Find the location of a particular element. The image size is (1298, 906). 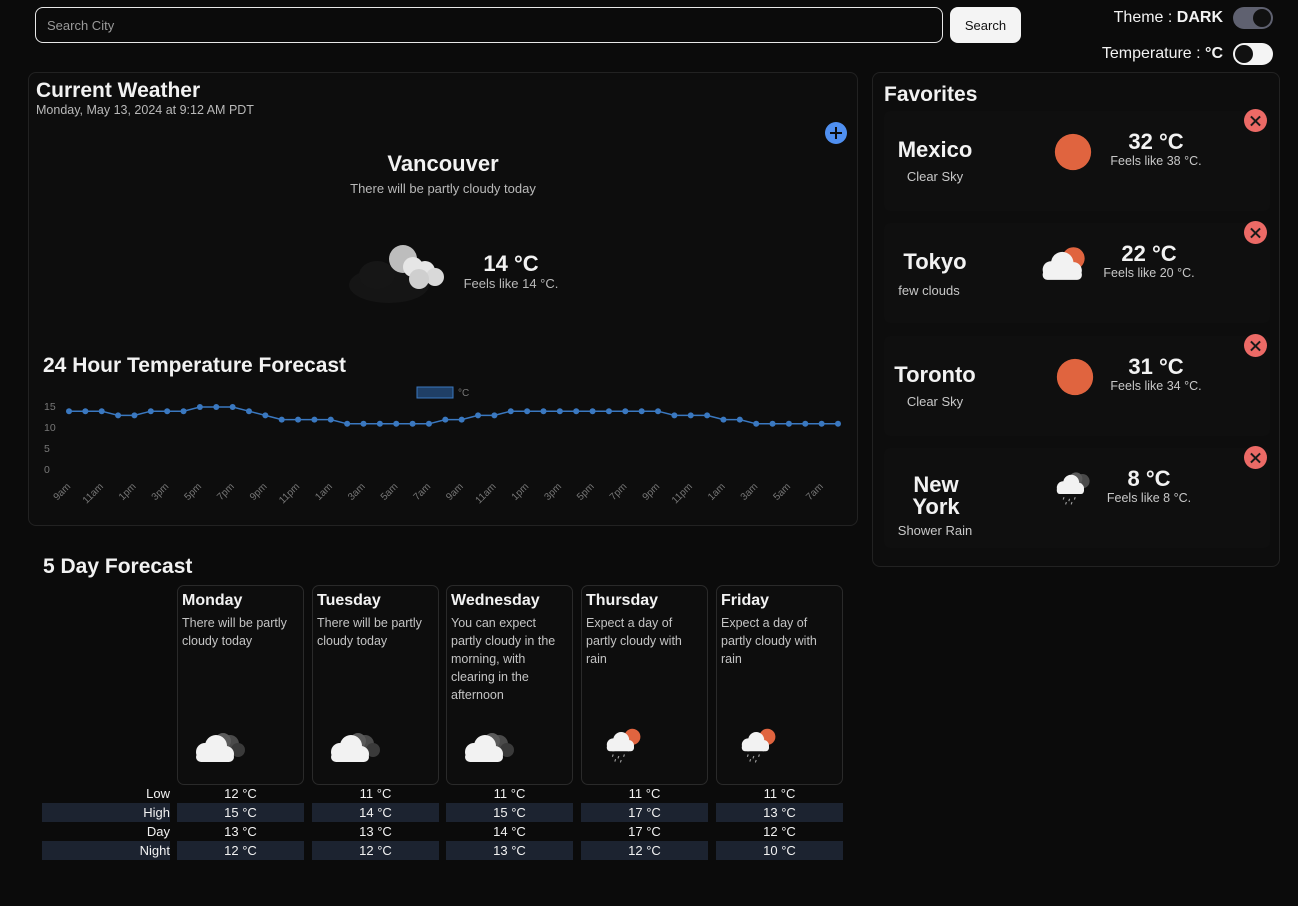

x-tick-label: 5pm is located at coordinates (193, 492).